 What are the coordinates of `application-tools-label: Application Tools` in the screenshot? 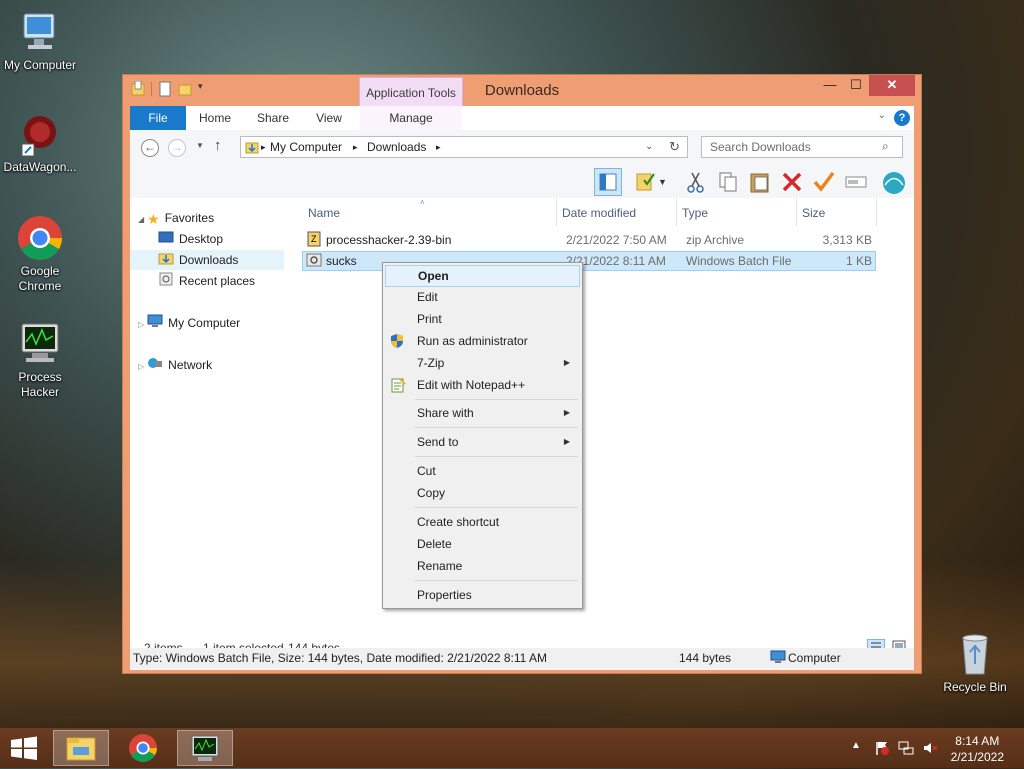 It's located at (411, 93).